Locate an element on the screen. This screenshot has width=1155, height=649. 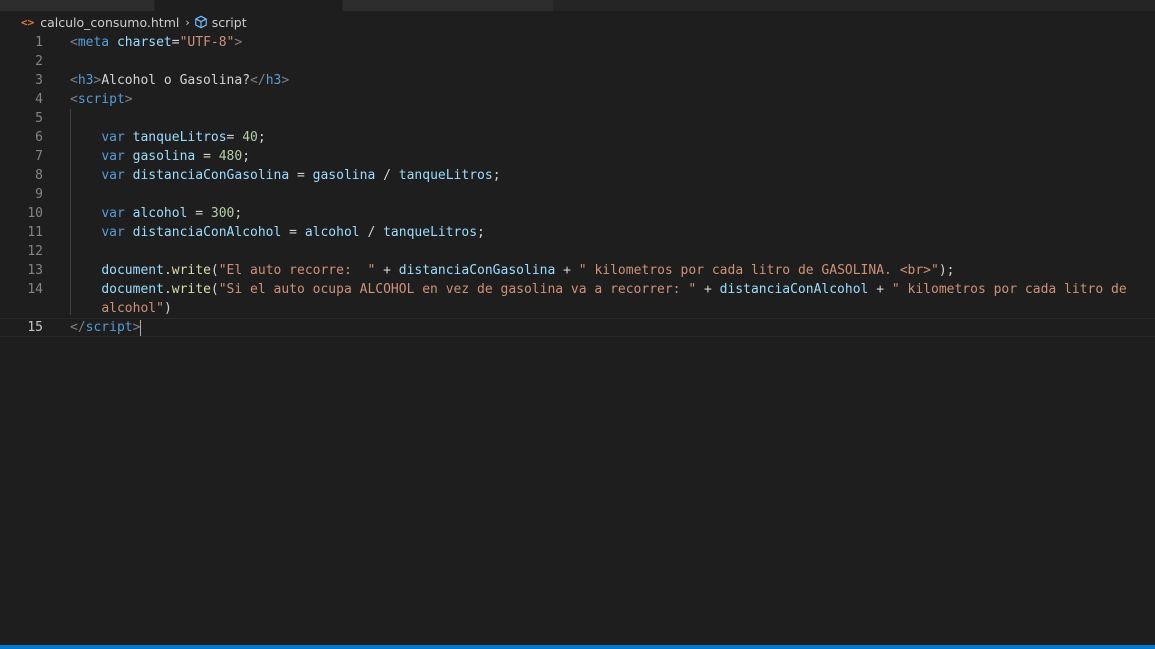
breadcrumb-symbol: script is located at coordinates (220, 22).